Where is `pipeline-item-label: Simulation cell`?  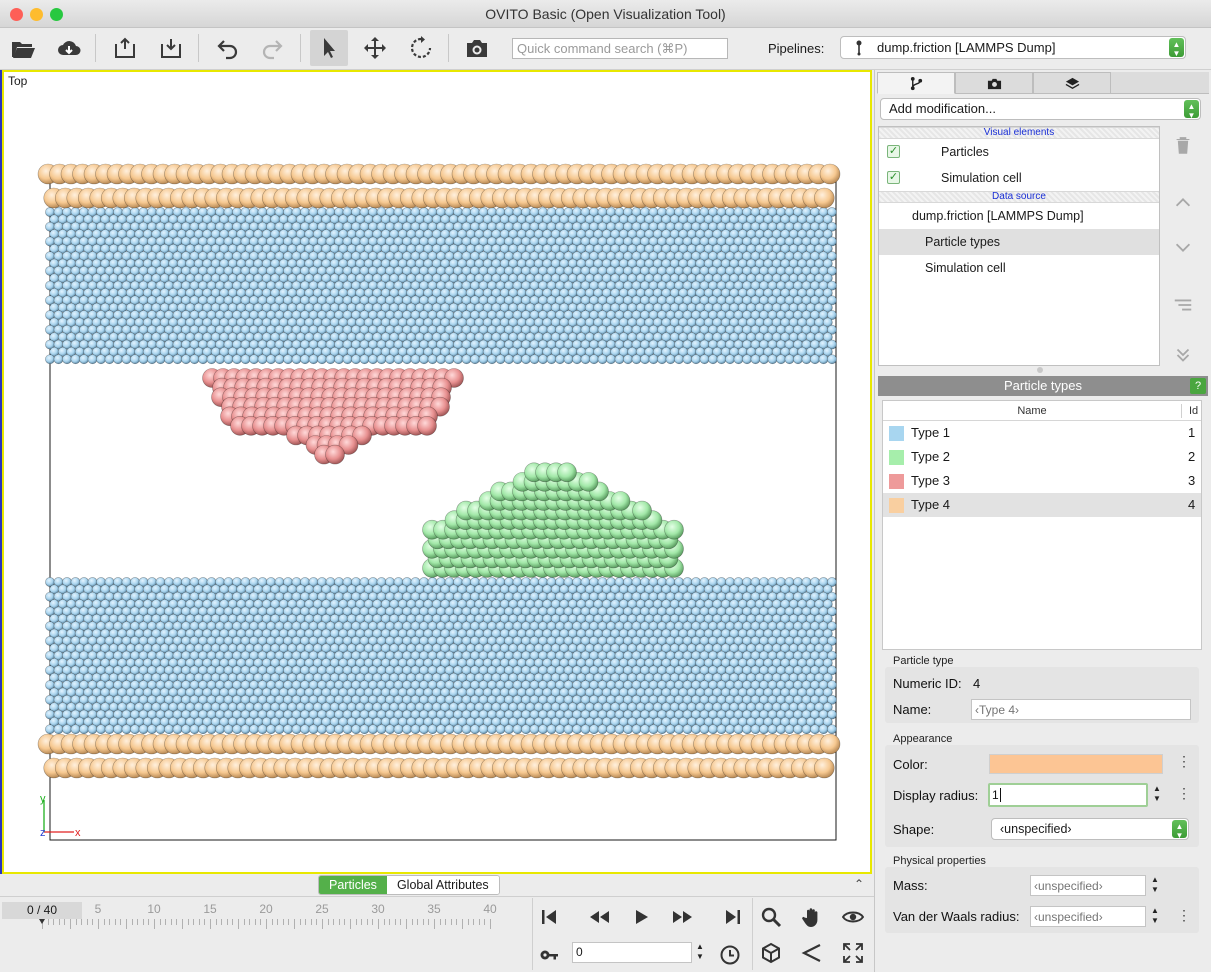
pipeline-item-label: Simulation cell is located at coordinates (965, 268).